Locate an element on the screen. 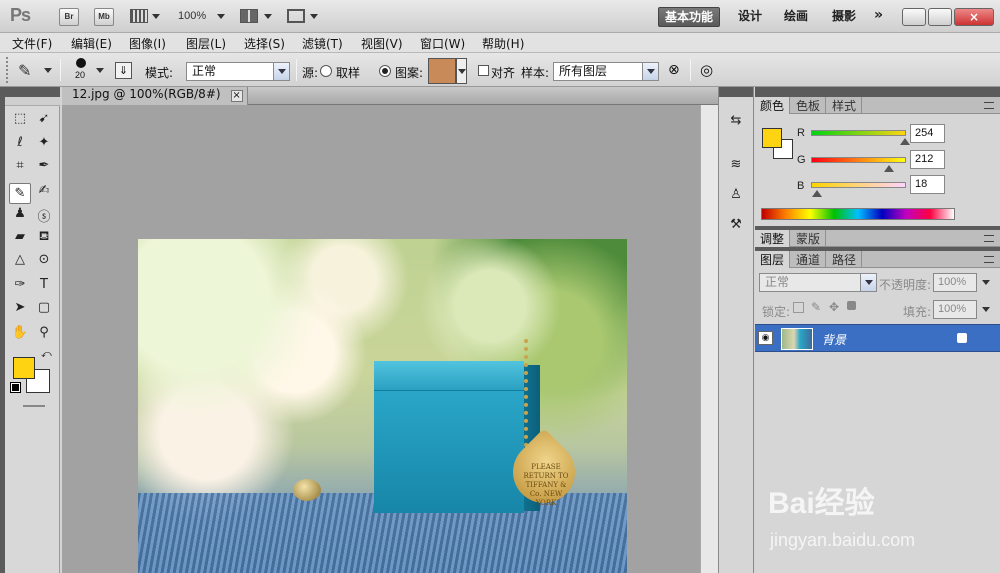 This screenshot has width=1000, height=573. layer-name: 背景 is located at coordinates (834, 339).